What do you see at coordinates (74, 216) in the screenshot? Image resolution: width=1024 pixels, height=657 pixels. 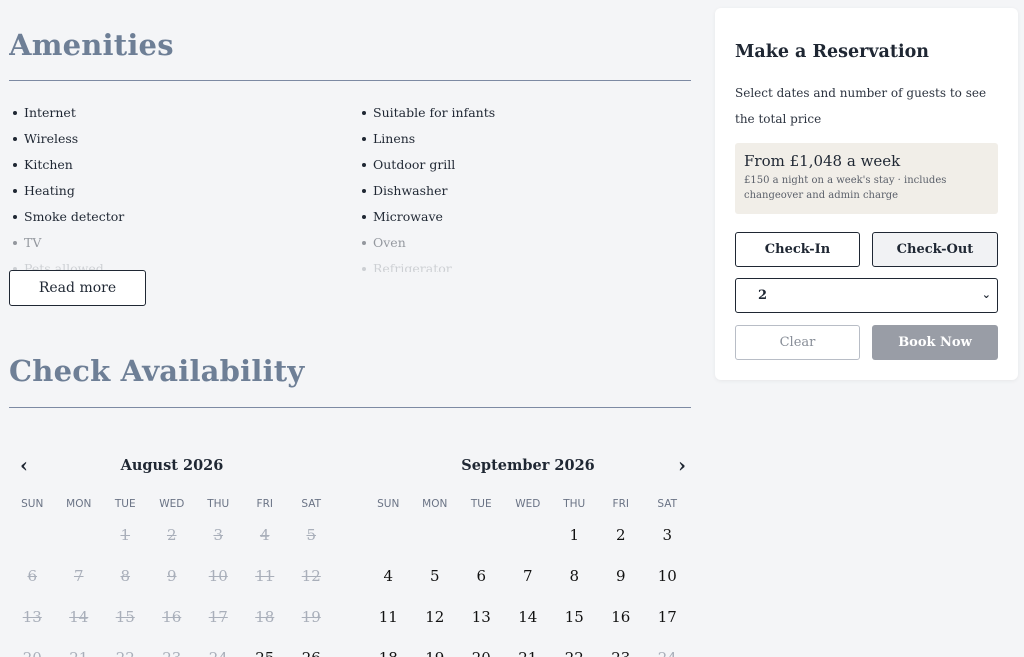 I see `amenity-label: Smoke detector` at bounding box center [74, 216].